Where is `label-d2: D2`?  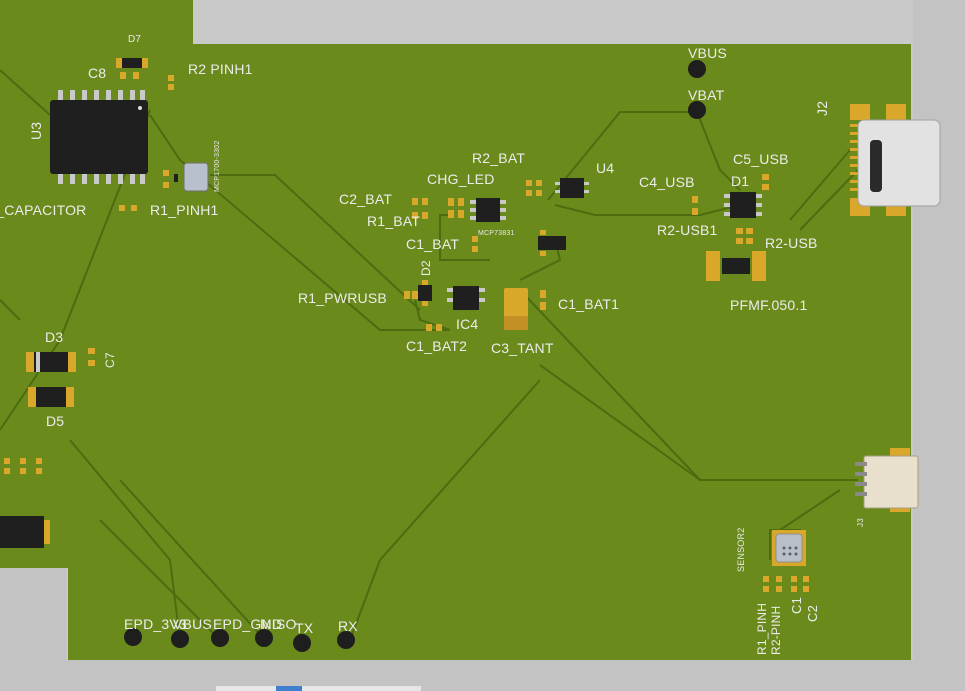
label-d2: D2 is located at coordinates (426, 268).